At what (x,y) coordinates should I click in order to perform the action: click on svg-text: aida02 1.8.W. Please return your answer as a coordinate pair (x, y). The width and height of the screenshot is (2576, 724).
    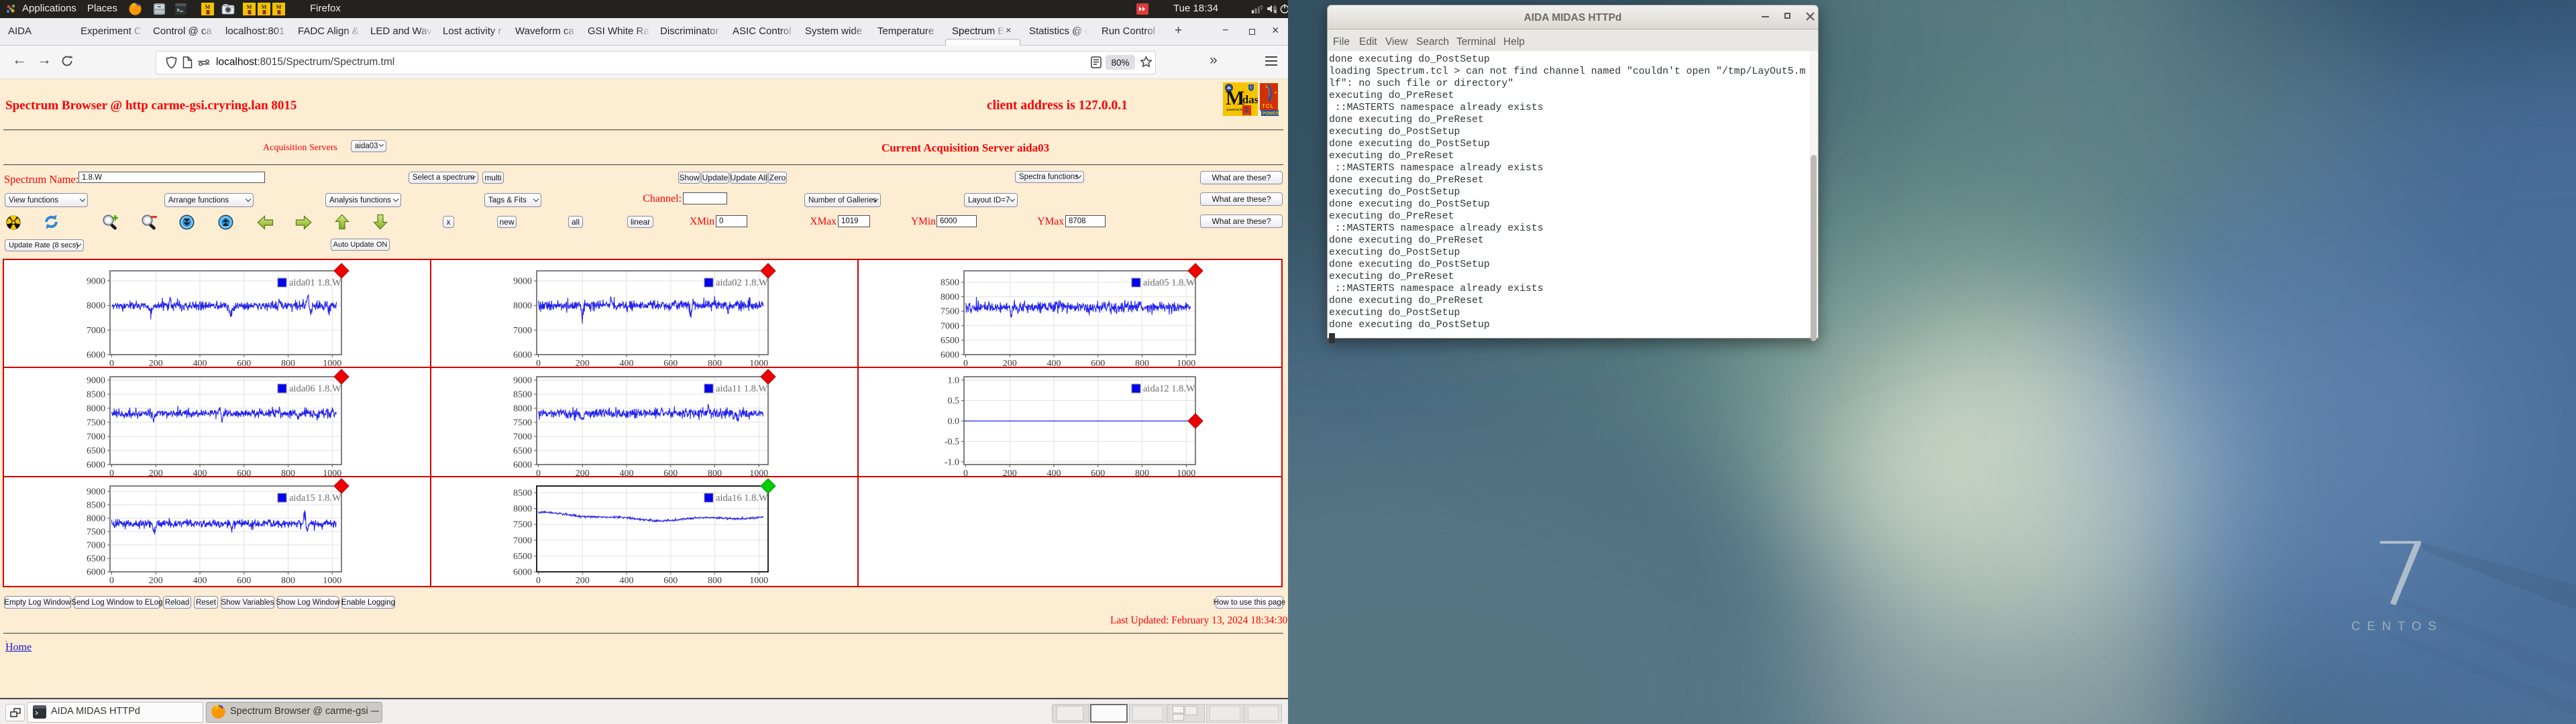
    Looking at the image, I should click on (742, 283).